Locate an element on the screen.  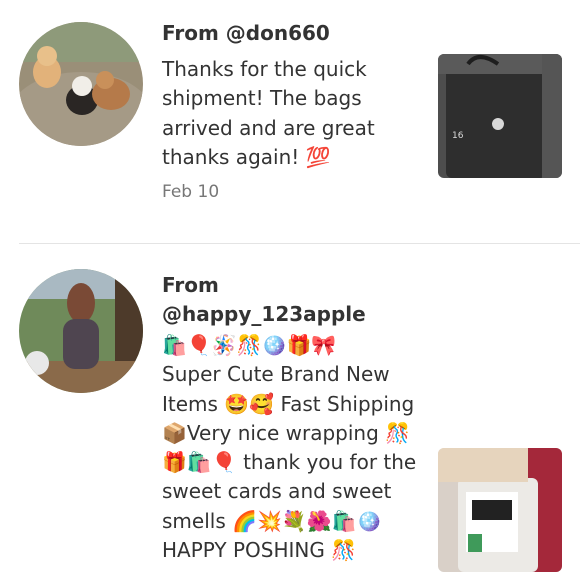
dogs-photo-avatar is located at coordinates (81, 84).